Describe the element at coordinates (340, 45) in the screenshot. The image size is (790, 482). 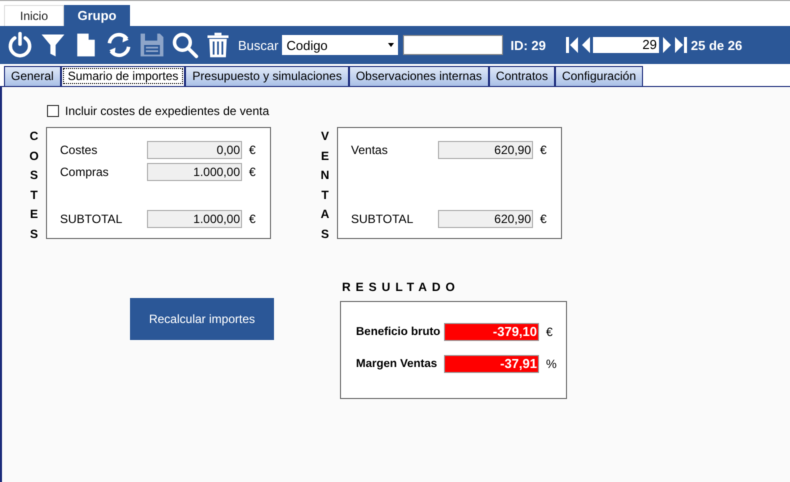
I see `search-field-dropdown: Codigo` at that location.